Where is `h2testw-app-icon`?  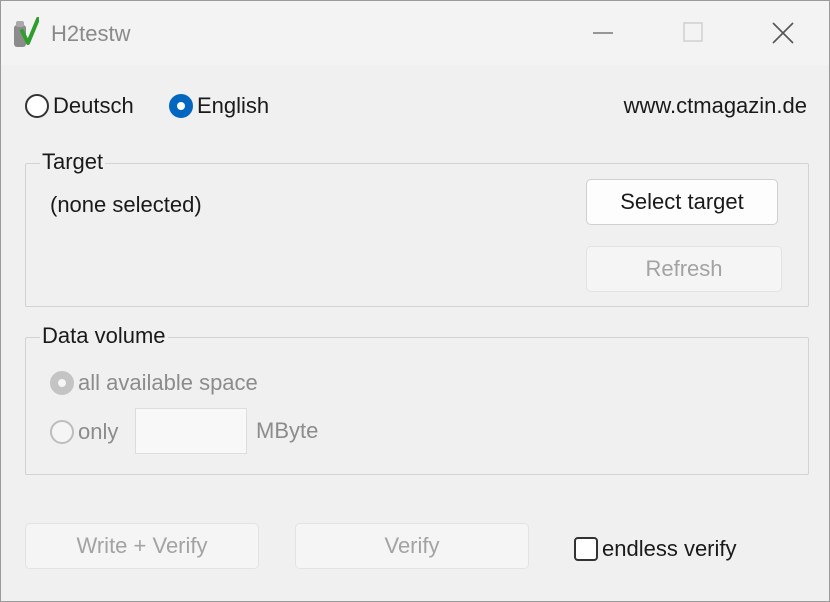
h2testw-app-icon is located at coordinates (26, 32).